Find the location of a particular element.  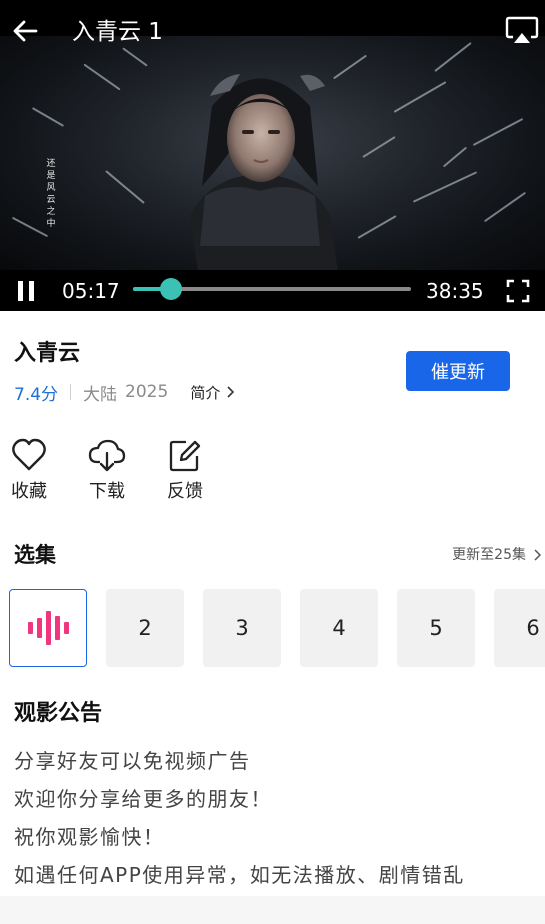

playing-equalizer-icon is located at coordinates (48, 628).